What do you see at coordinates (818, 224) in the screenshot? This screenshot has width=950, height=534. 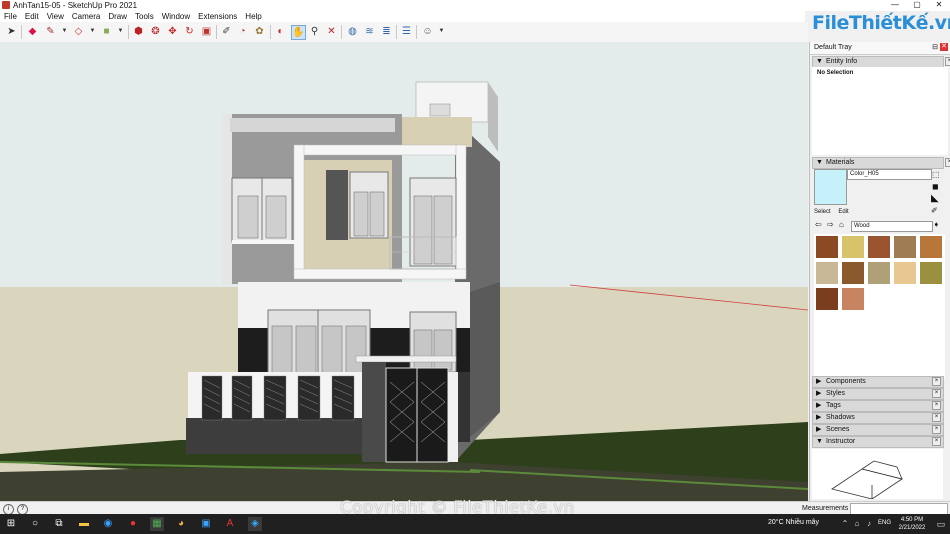 I see `back-arrow-icon: ⇦` at bounding box center [818, 224].